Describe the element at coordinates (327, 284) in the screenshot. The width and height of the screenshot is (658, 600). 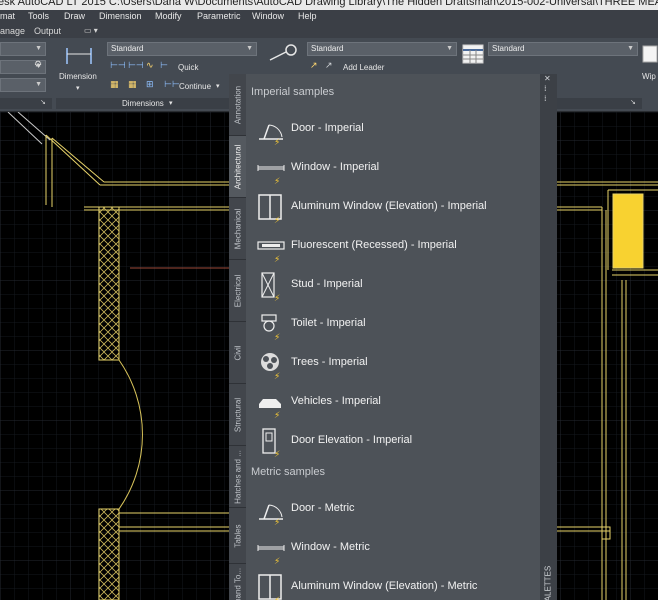
I see `tool-label: Stud - Imperial` at that location.